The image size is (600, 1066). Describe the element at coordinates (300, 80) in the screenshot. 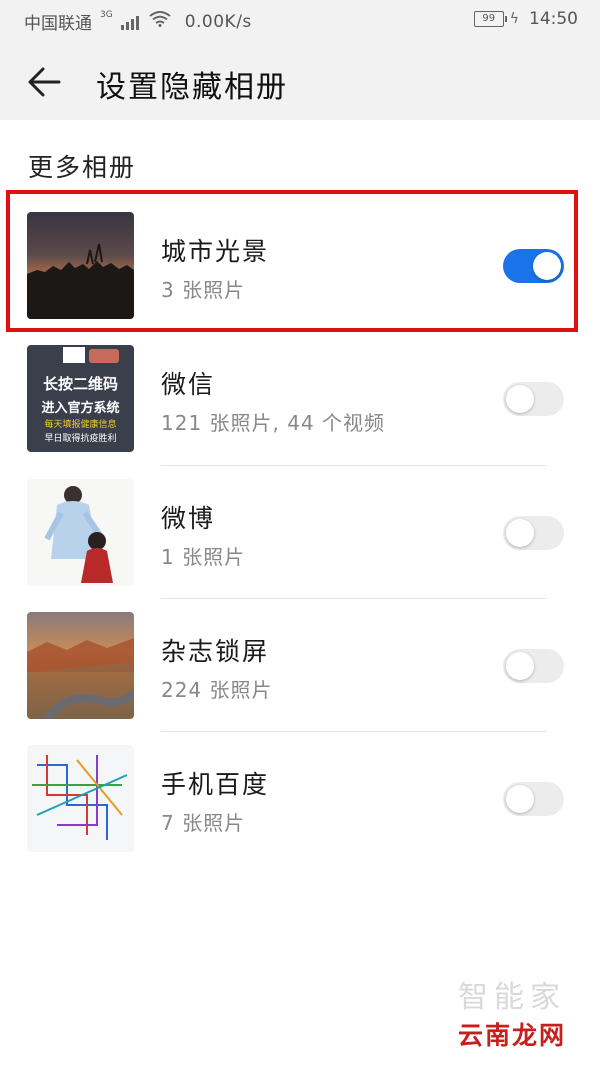

I see `app-header: 设置隐藏相册` at that location.